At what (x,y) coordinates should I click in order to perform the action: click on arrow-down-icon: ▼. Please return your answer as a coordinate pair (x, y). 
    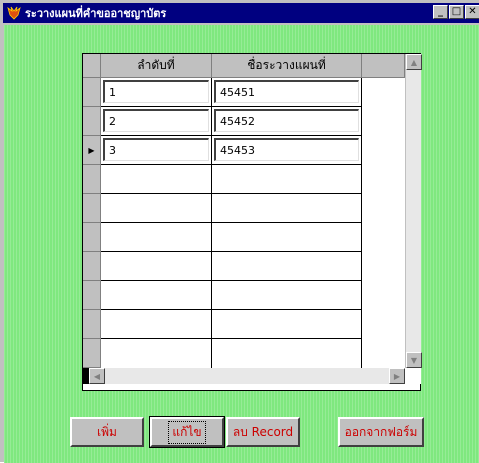
    Looking at the image, I should click on (414, 360).